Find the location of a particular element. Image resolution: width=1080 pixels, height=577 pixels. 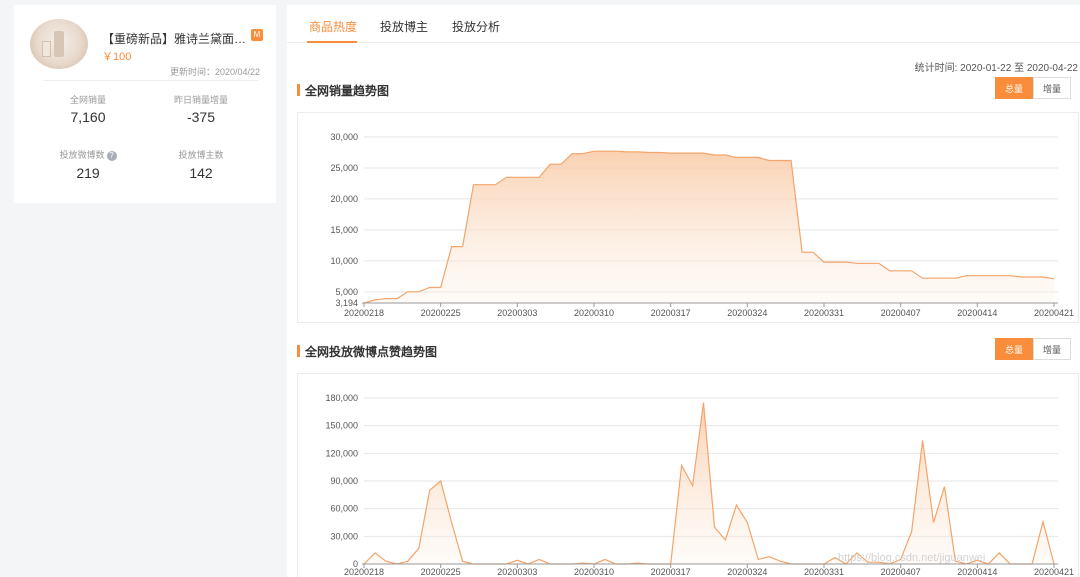

update-time: 更新时间：2020/04/22 is located at coordinates (214, 72).